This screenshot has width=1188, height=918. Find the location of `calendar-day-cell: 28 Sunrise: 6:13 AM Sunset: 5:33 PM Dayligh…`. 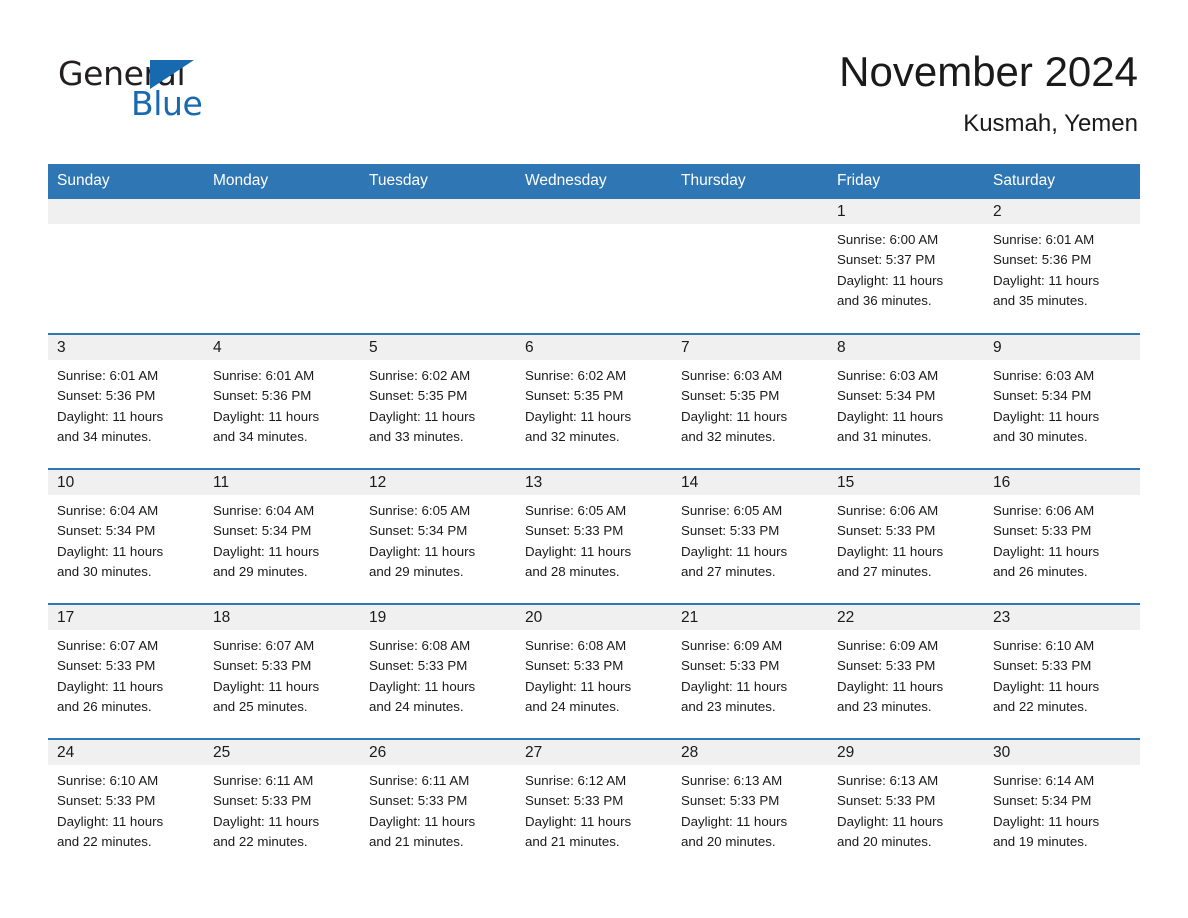

calendar-day-cell: 28 Sunrise: 6:13 AM Sunset: 5:33 PM Dayligh… is located at coordinates (750, 806).